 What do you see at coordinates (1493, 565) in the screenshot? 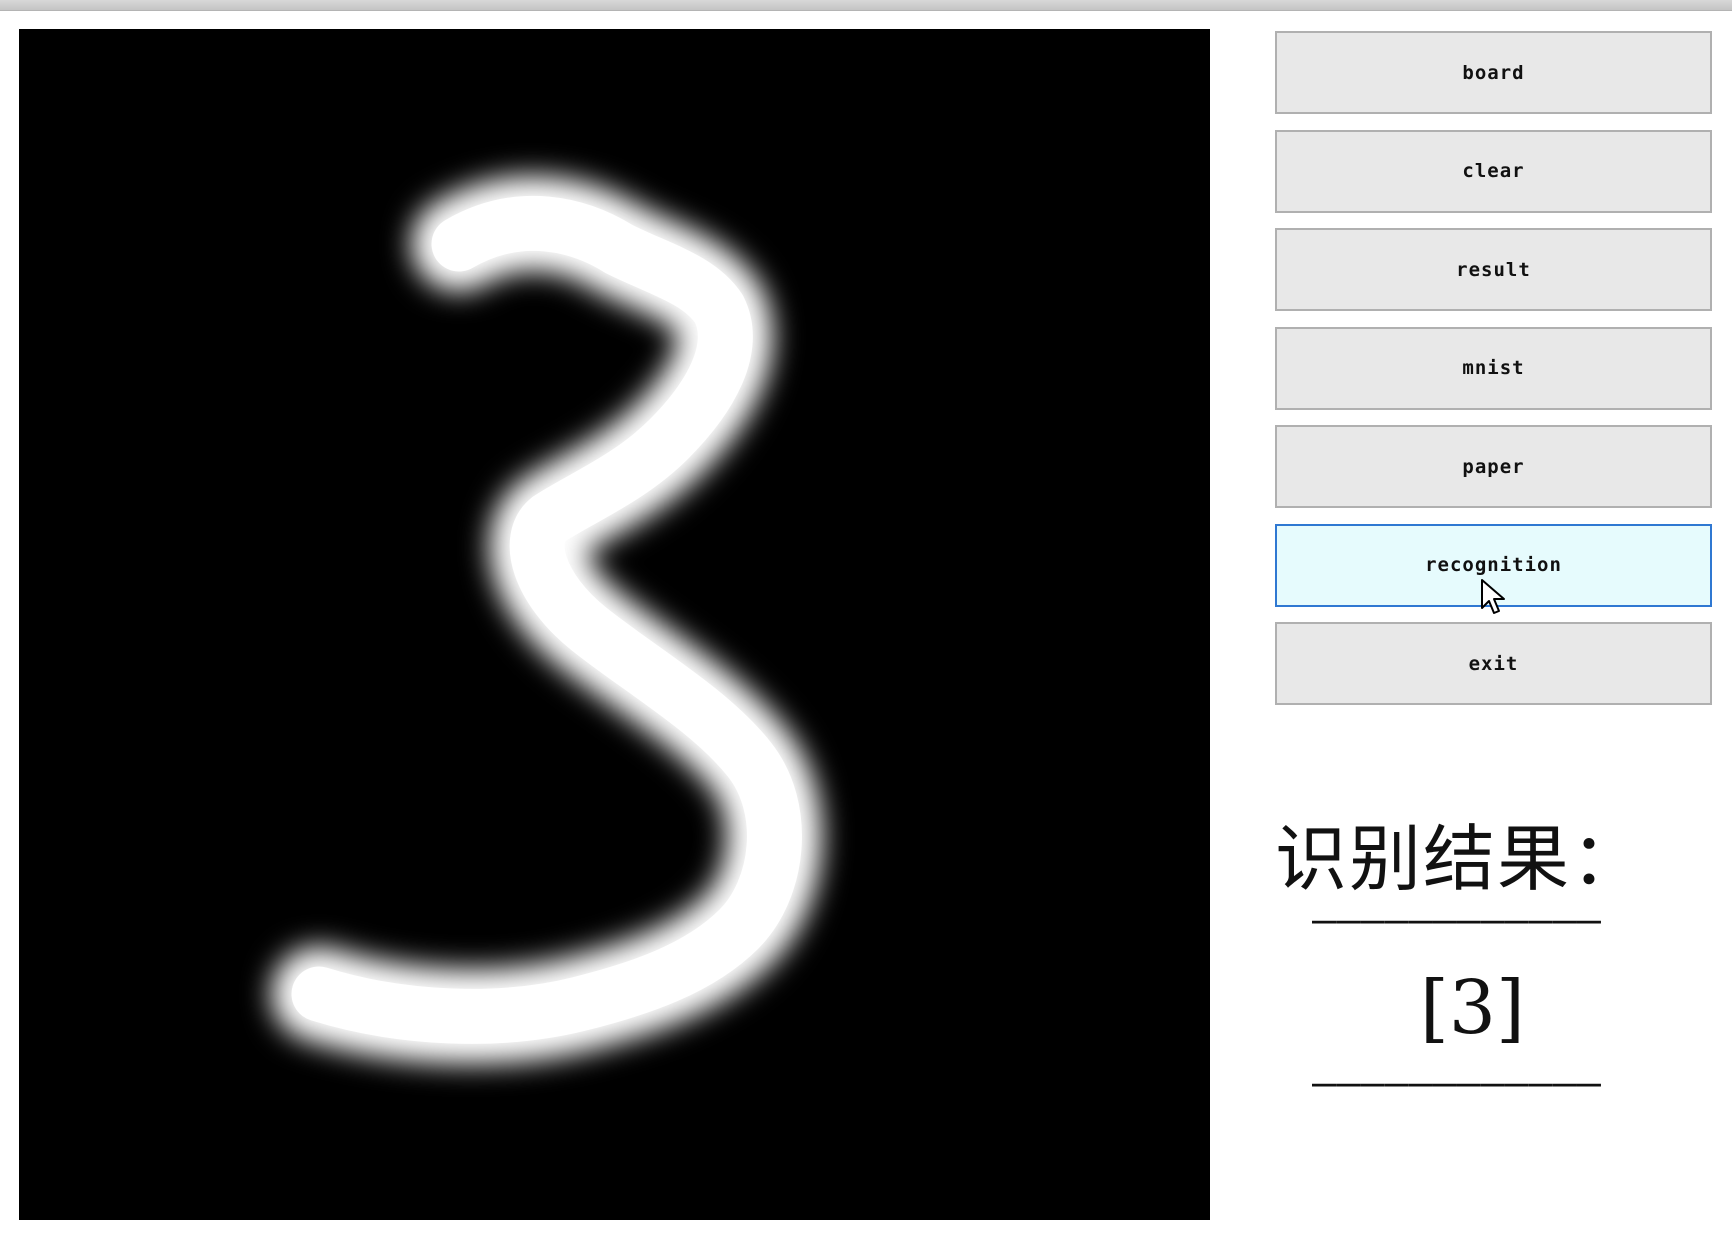
I see `recognition-button: recognition` at bounding box center [1493, 565].